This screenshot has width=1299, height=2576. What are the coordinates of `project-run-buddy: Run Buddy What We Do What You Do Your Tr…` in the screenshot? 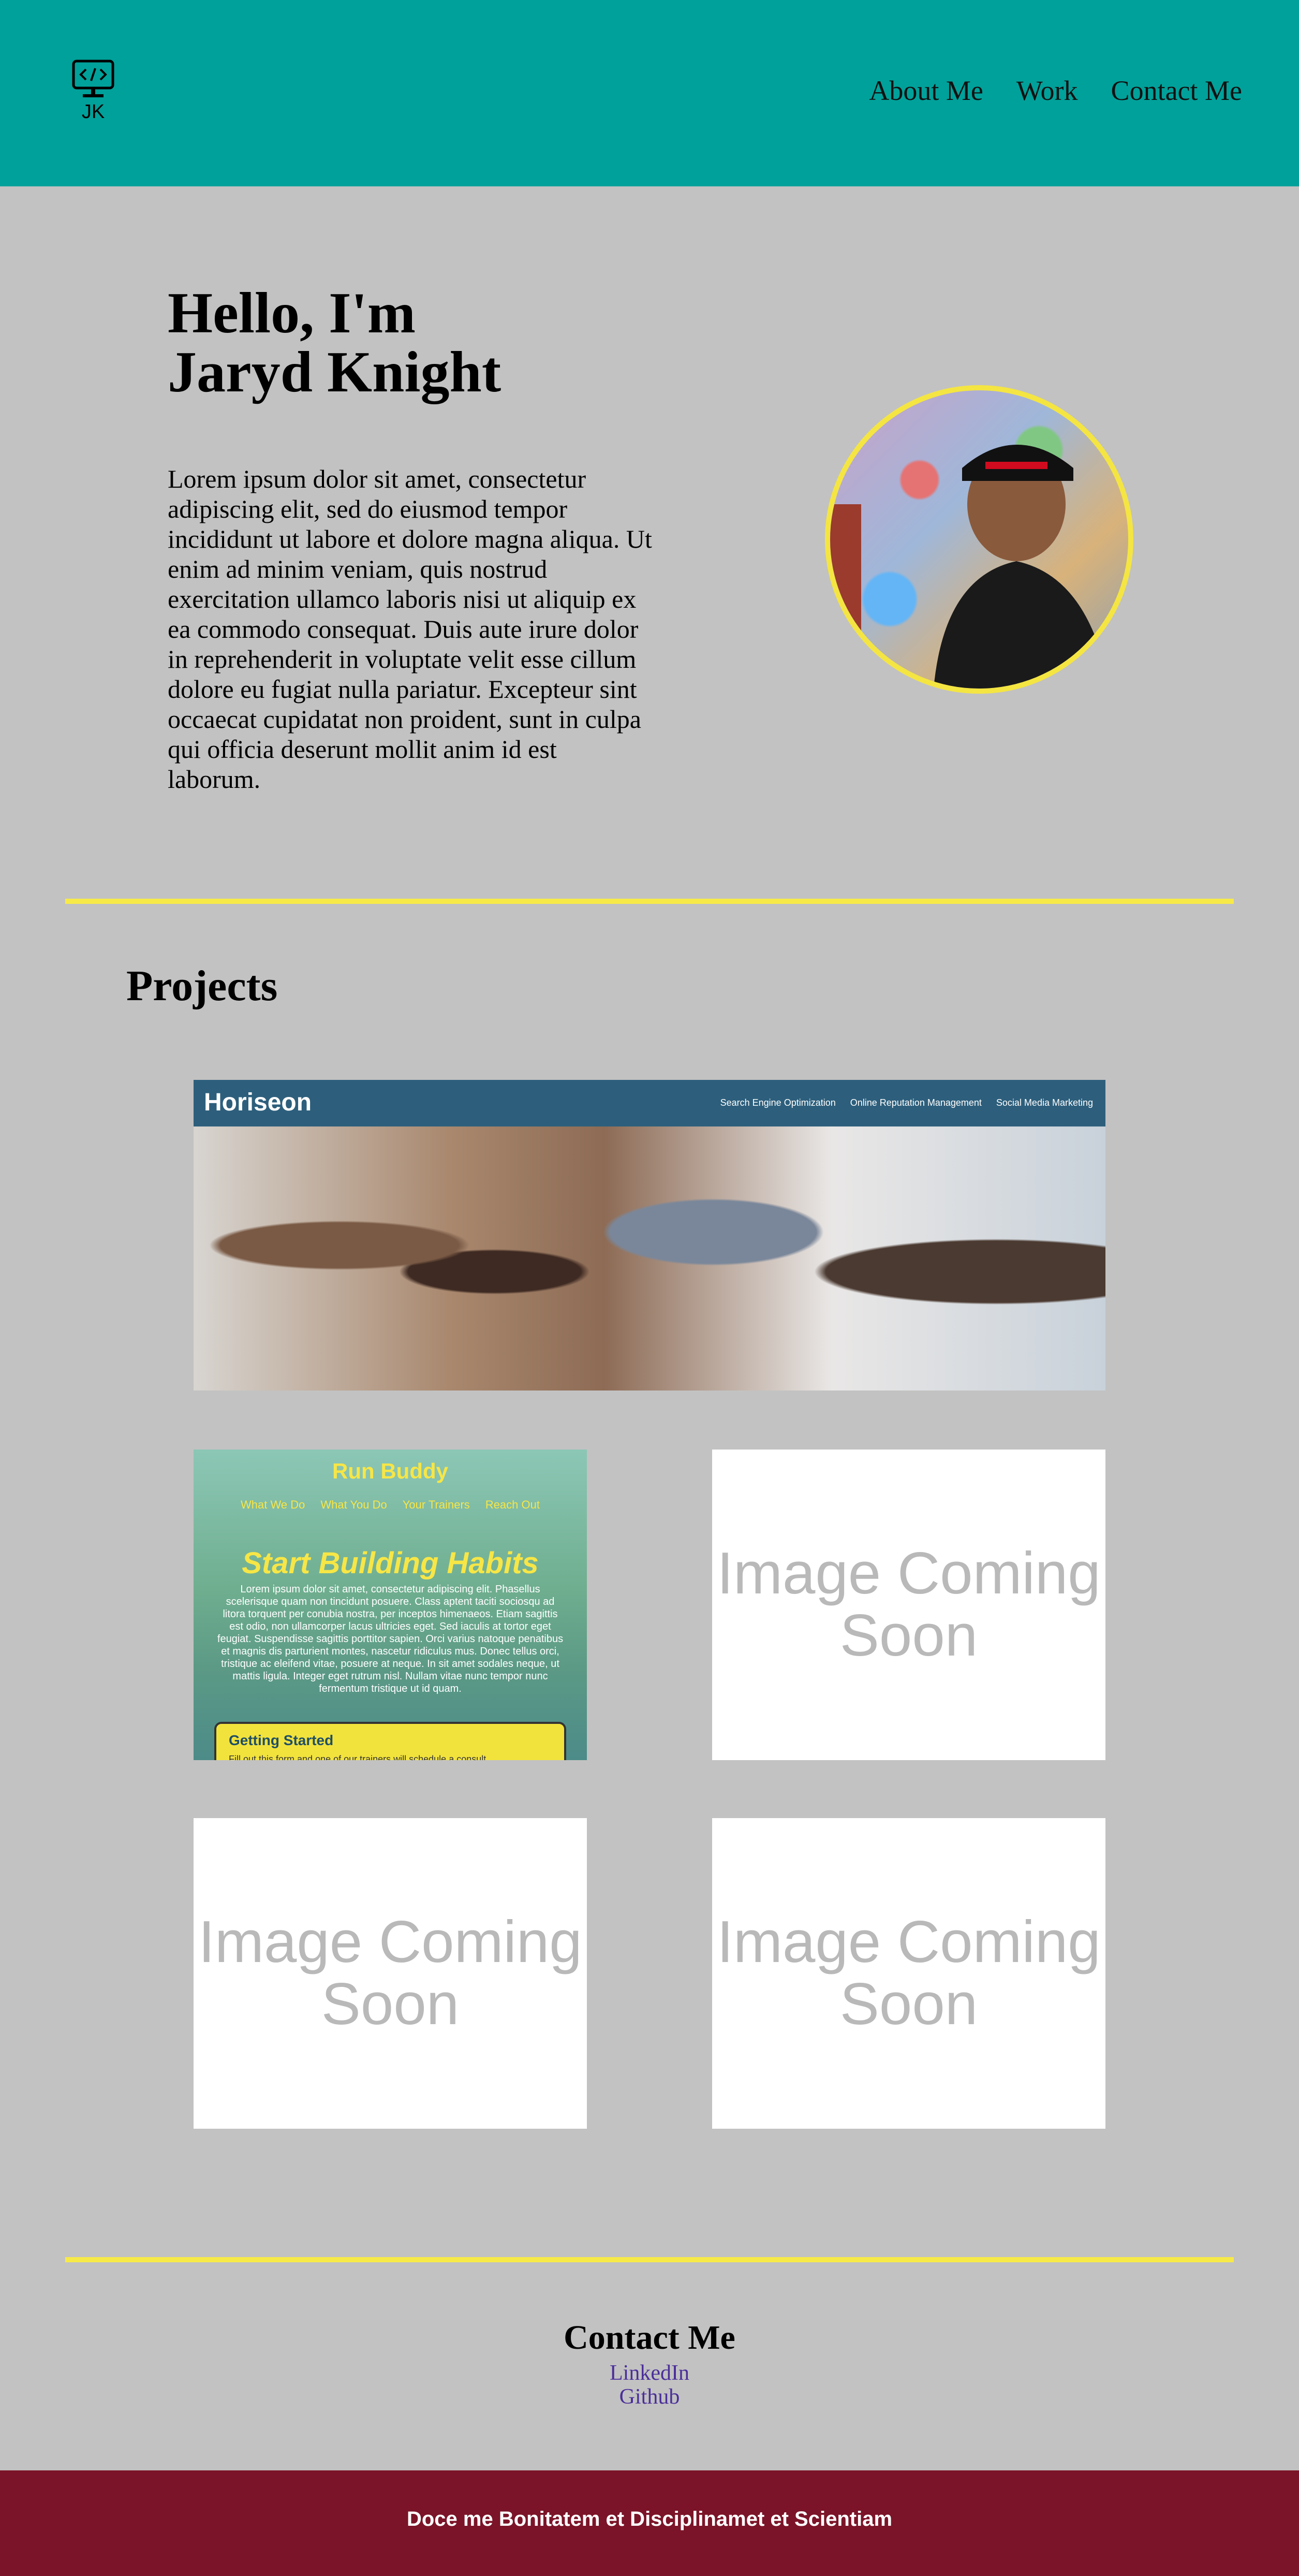 It's located at (390, 1605).